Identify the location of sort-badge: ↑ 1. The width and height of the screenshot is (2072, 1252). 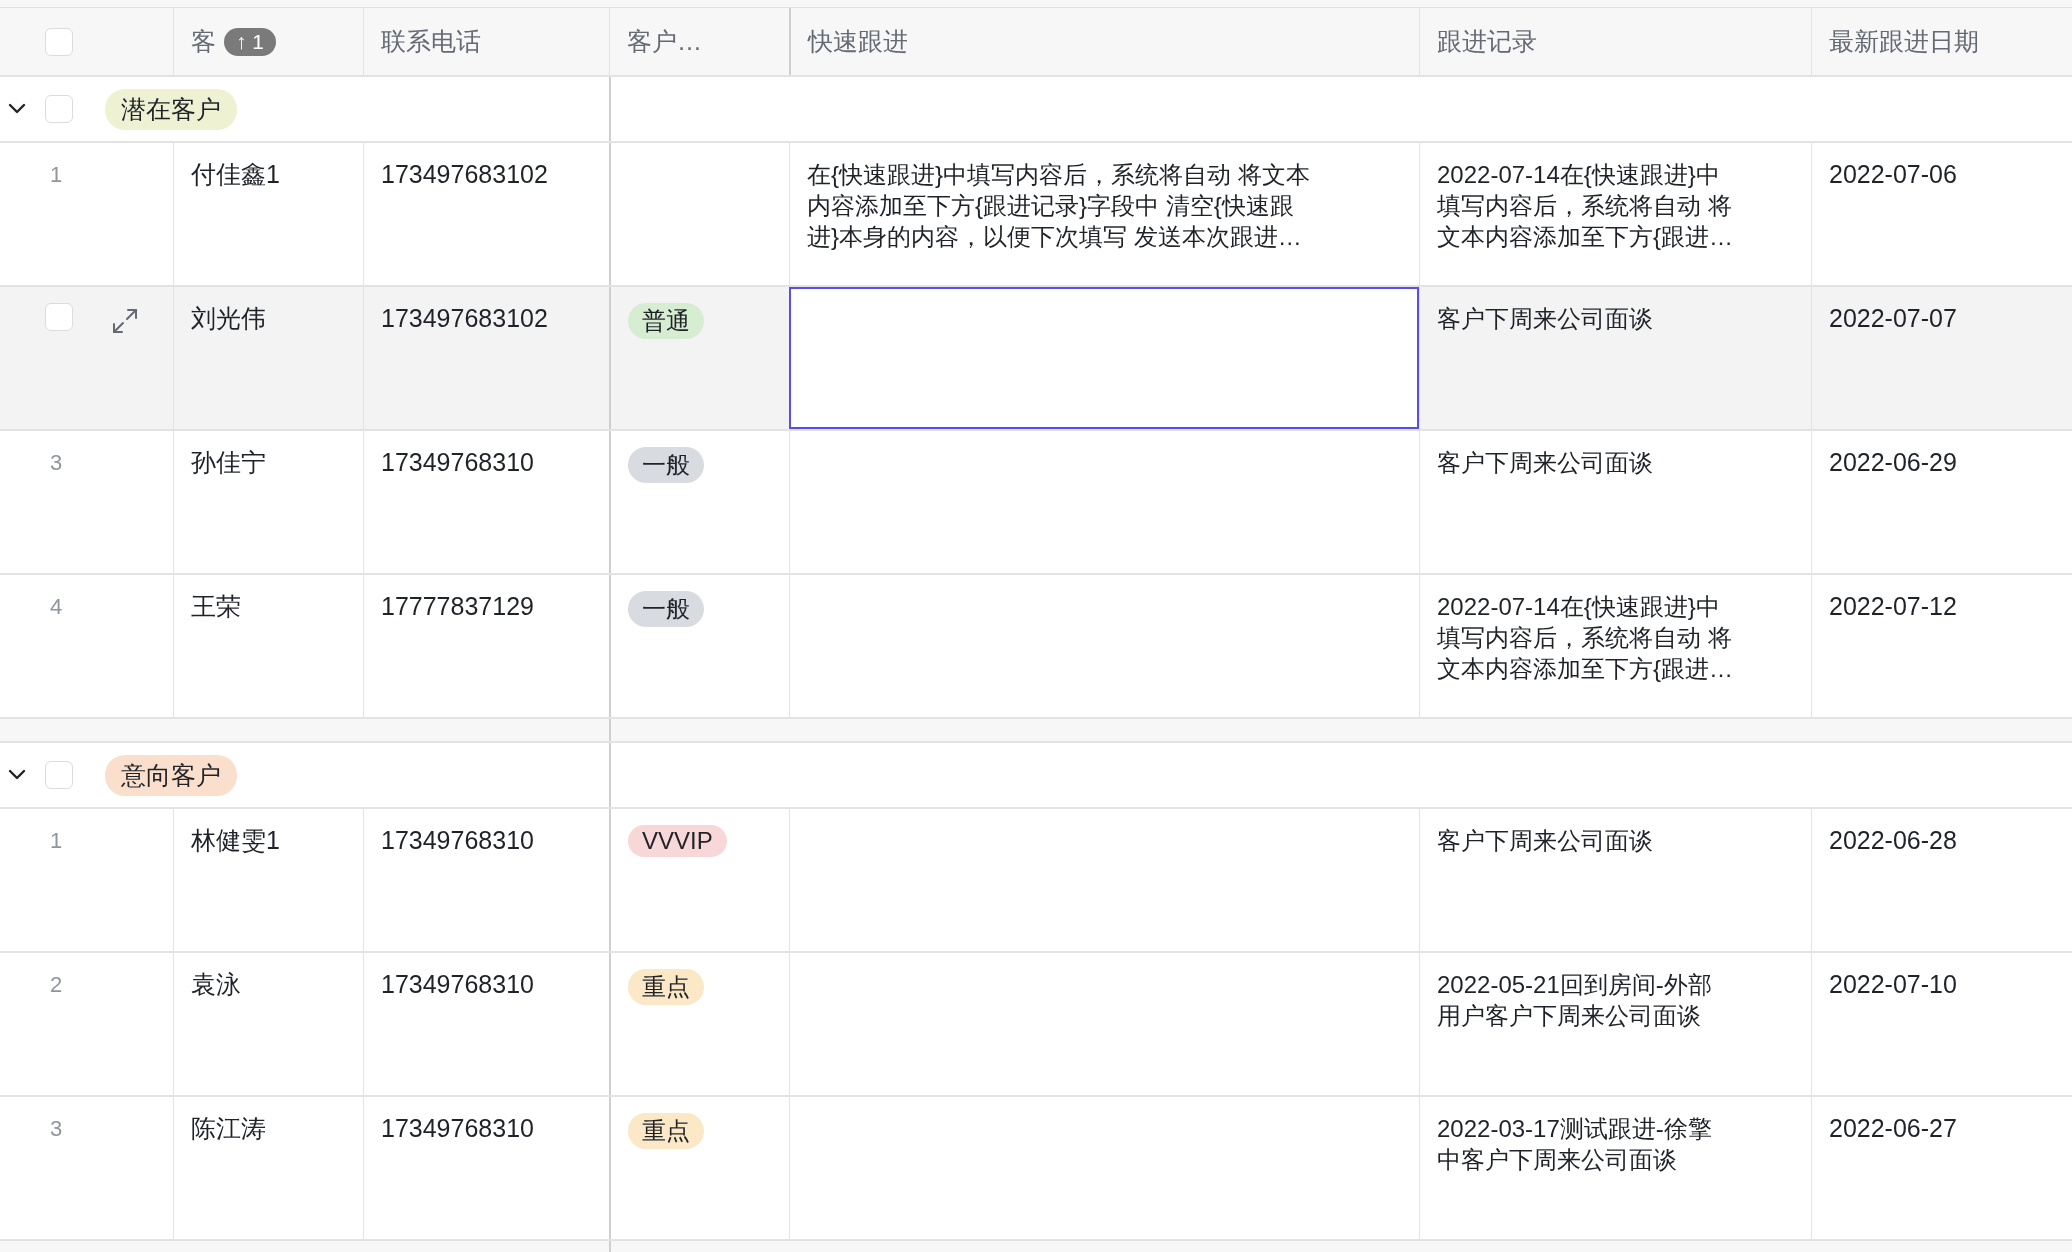
(250, 41).